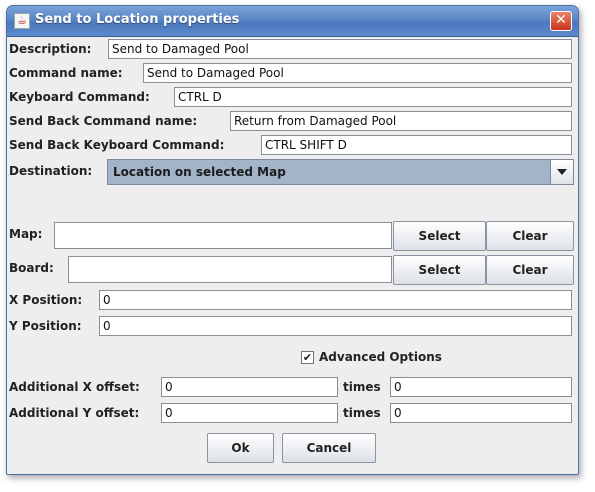 This screenshot has height=492, width=595. What do you see at coordinates (249, 413) in the screenshot?
I see `additional-y-offset-field: 0` at bounding box center [249, 413].